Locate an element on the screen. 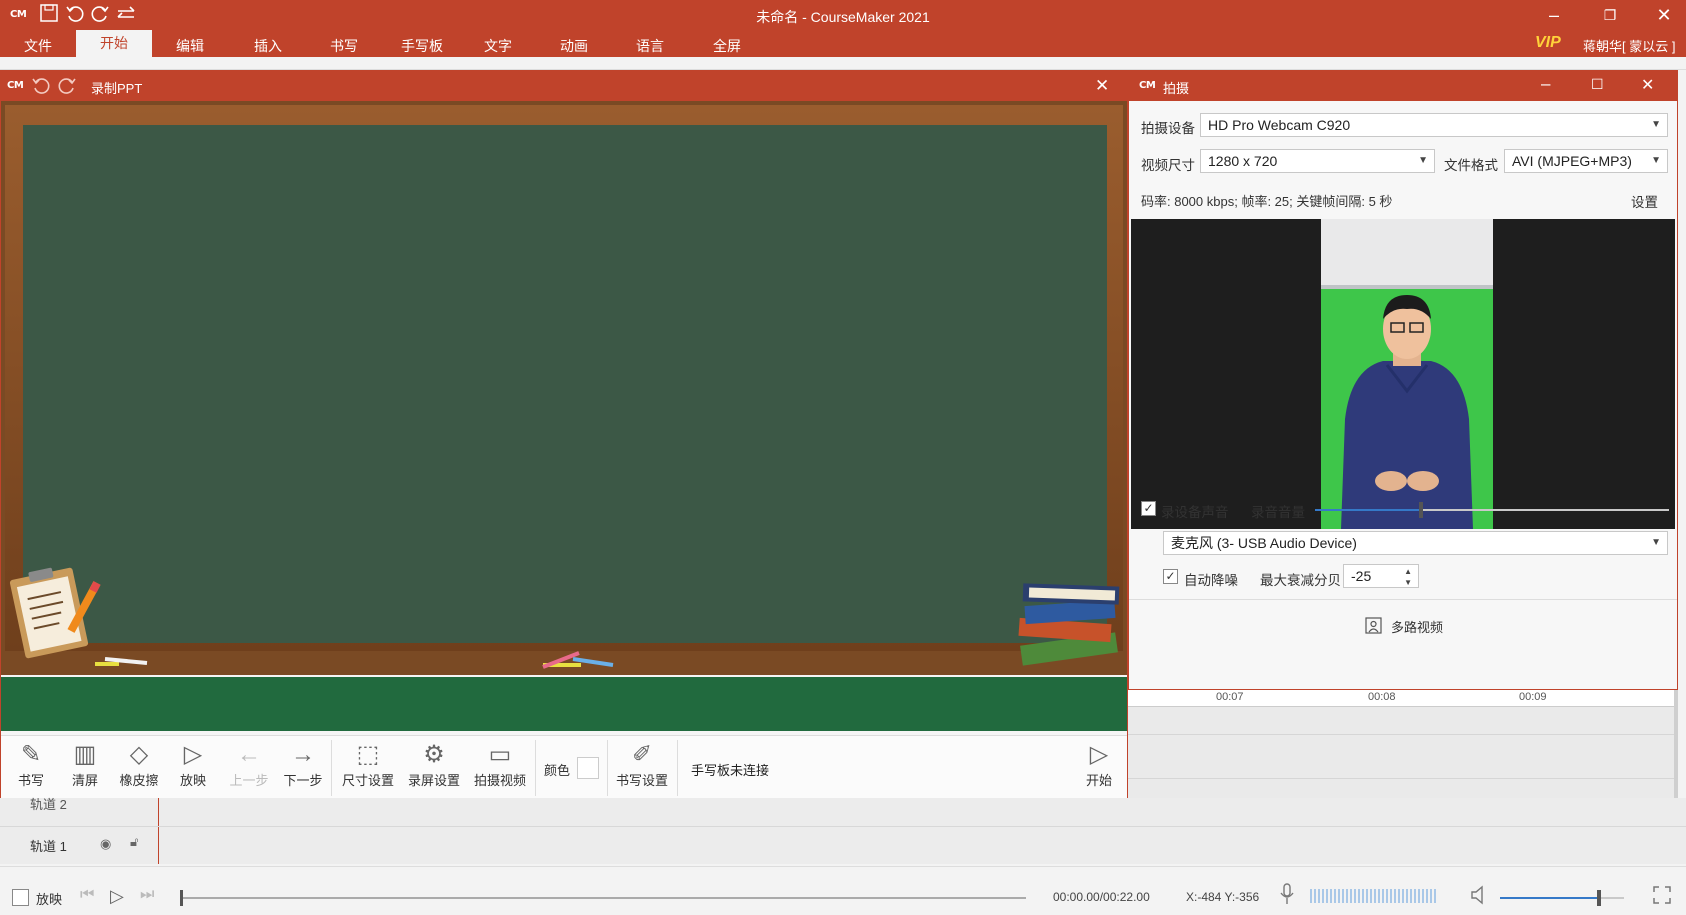 Image resolution: width=1686 pixels, height=915 pixels. vip-badge: VIP is located at coordinates (1548, 43).